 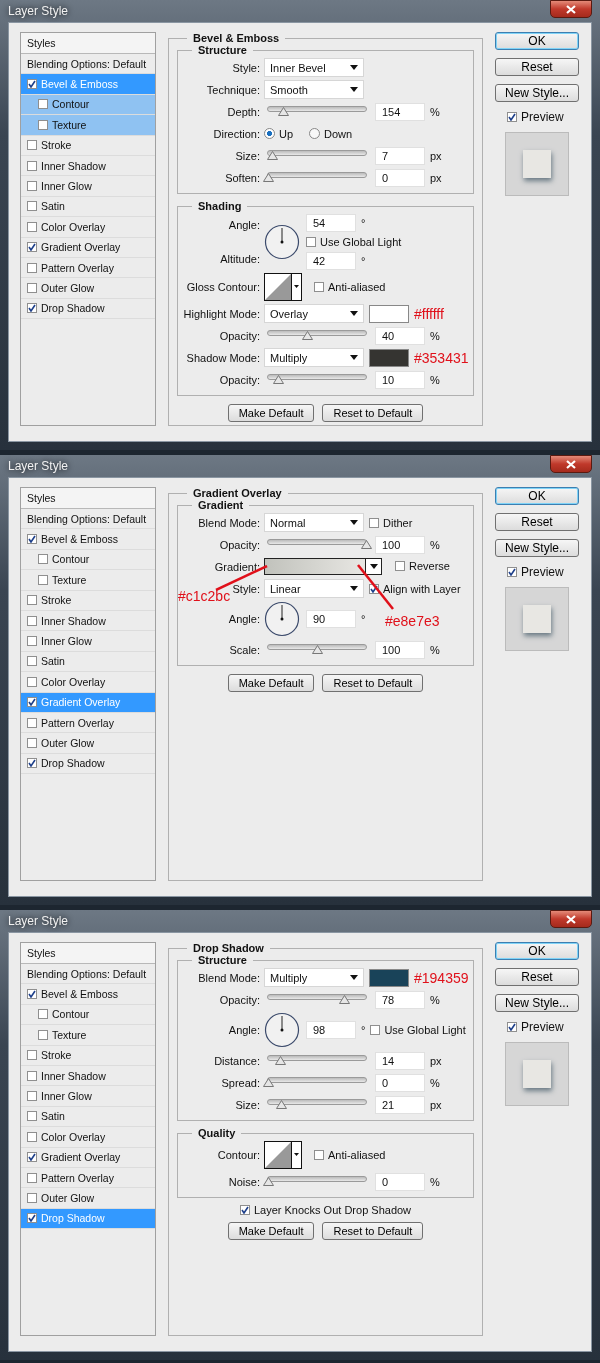 What do you see at coordinates (236, 1060) in the screenshot?
I see `field-label: Distance:` at bounding box center [236, 1060].